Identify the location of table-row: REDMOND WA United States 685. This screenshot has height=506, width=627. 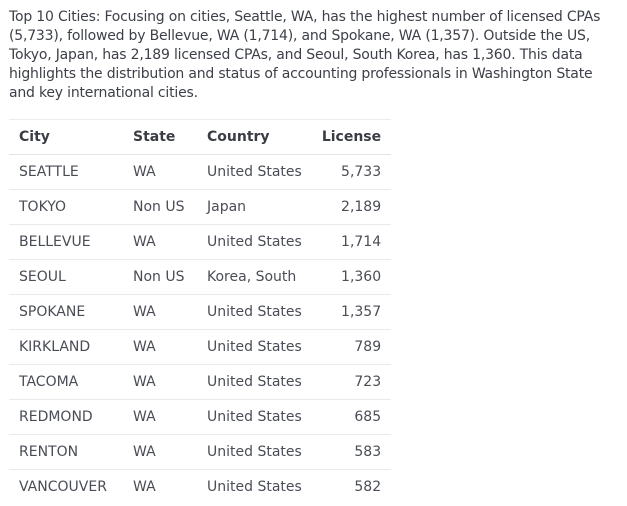
(200, 417).